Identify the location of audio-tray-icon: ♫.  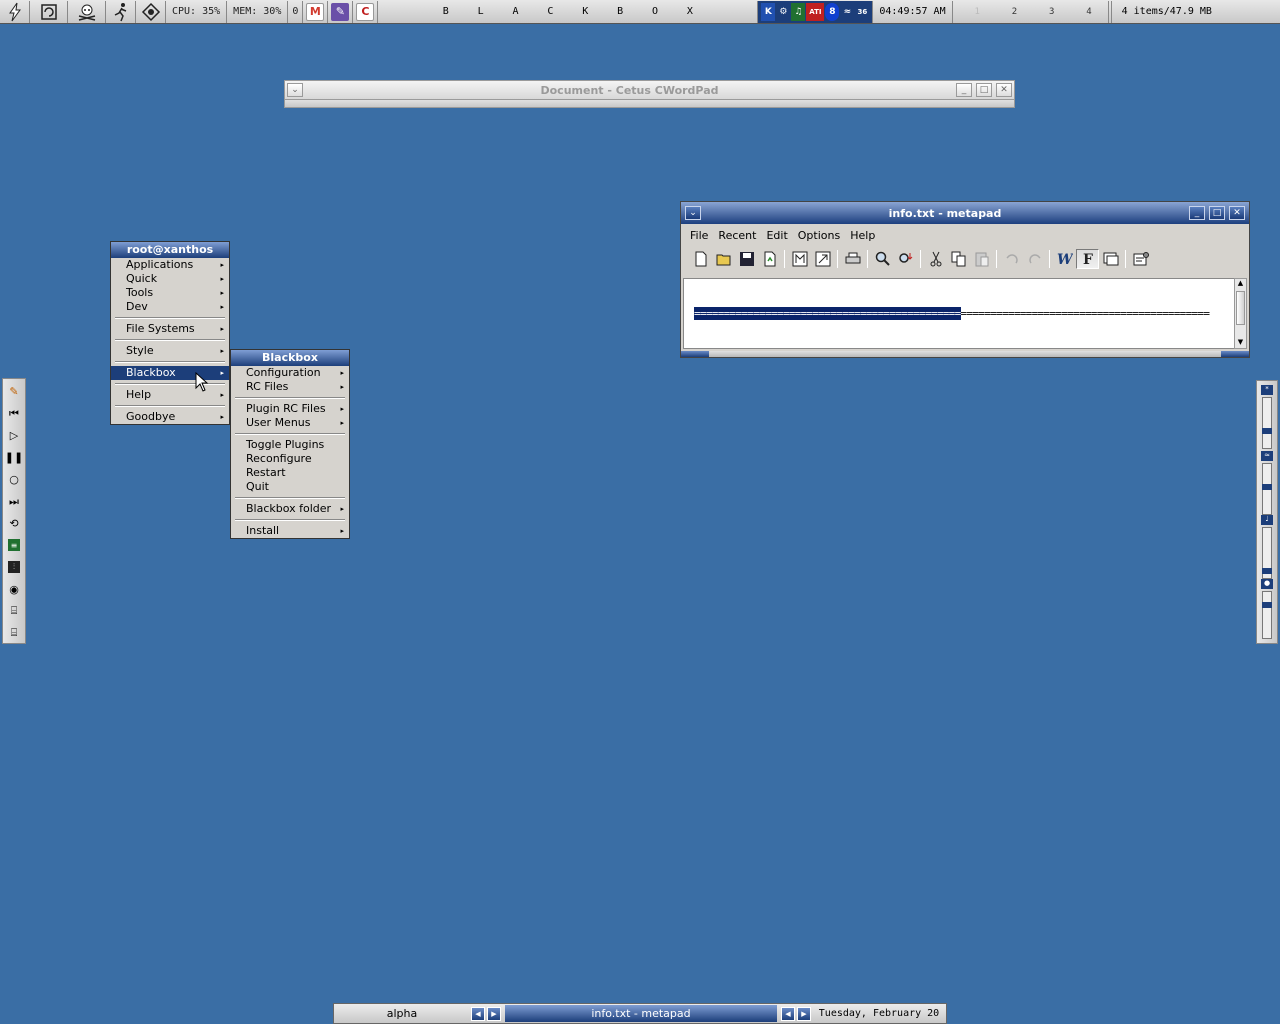
(798, 11).